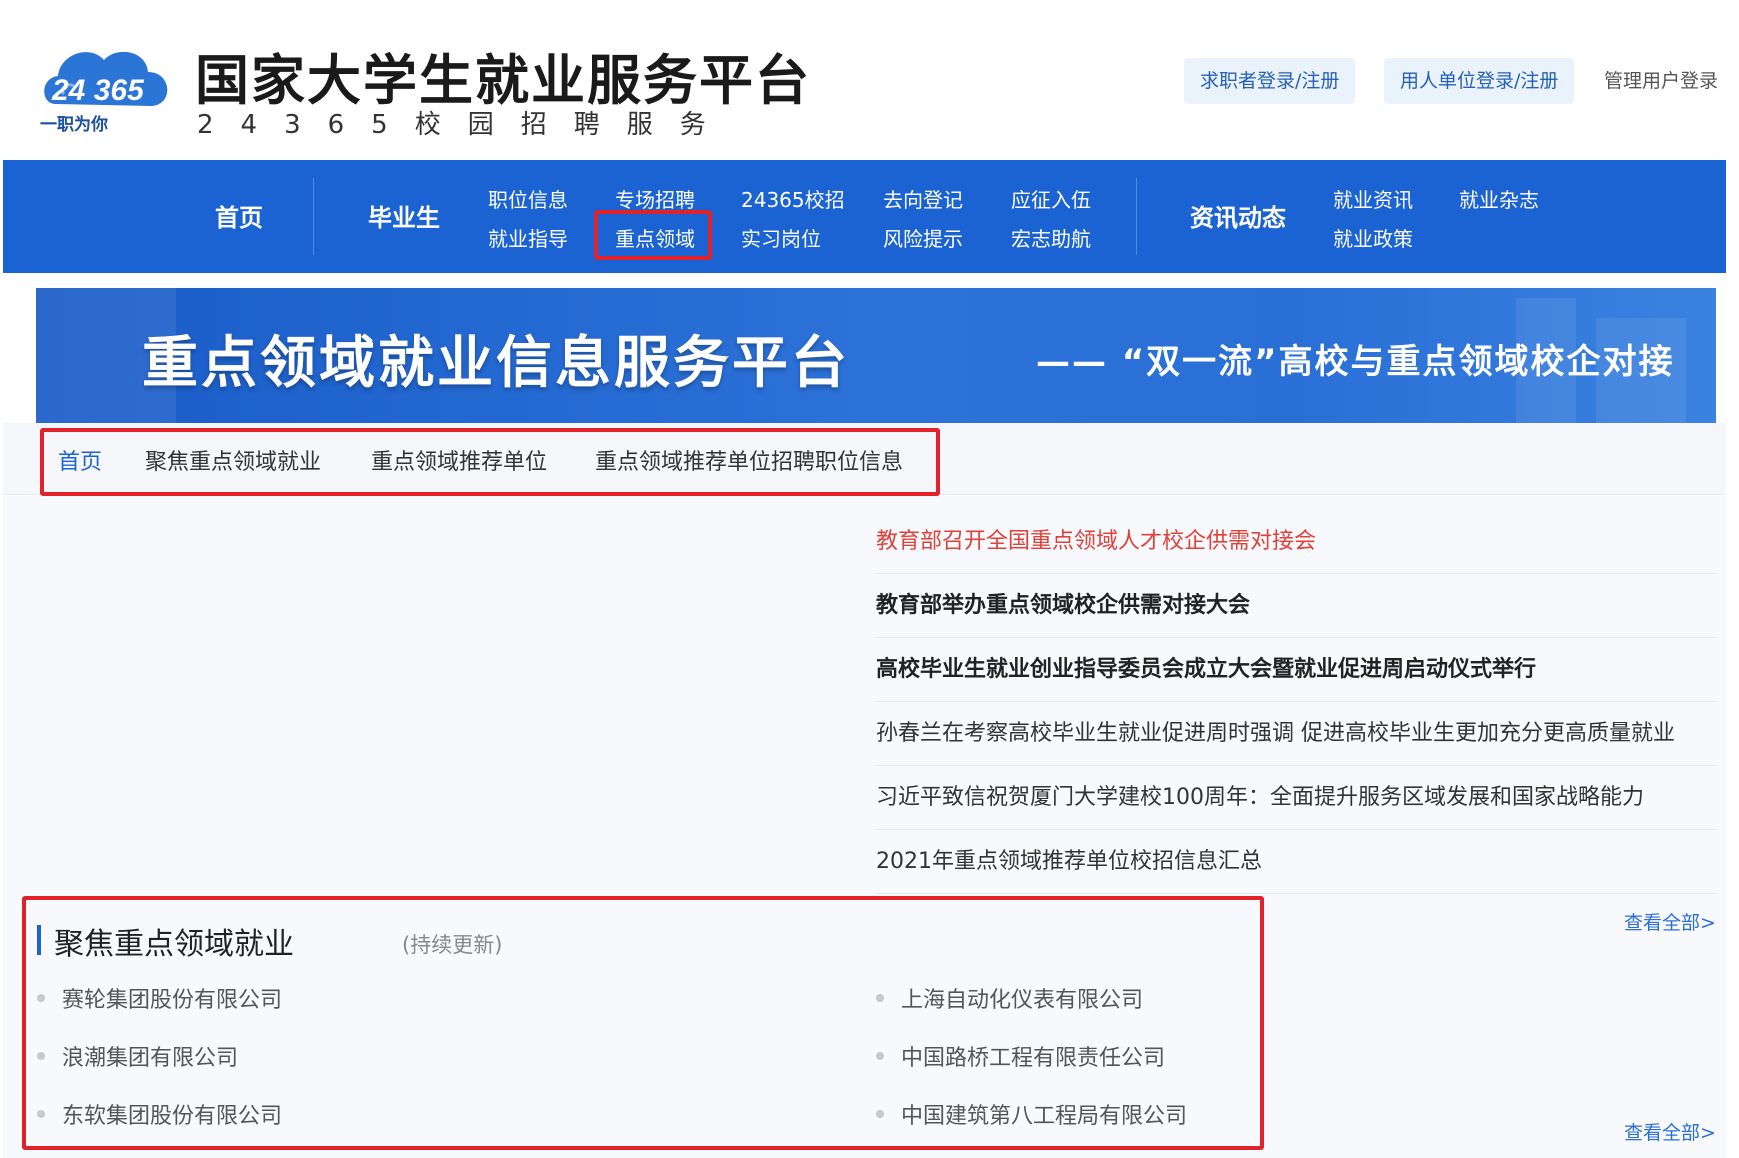 The width and height of the screenshot is (1739, 1158). What do you see at coordinates (1296, 542) in the screenshot?
I see `news-item: 教育部召开全国重点领域人才校企供需对接会` at bounding box center [1296, 542].